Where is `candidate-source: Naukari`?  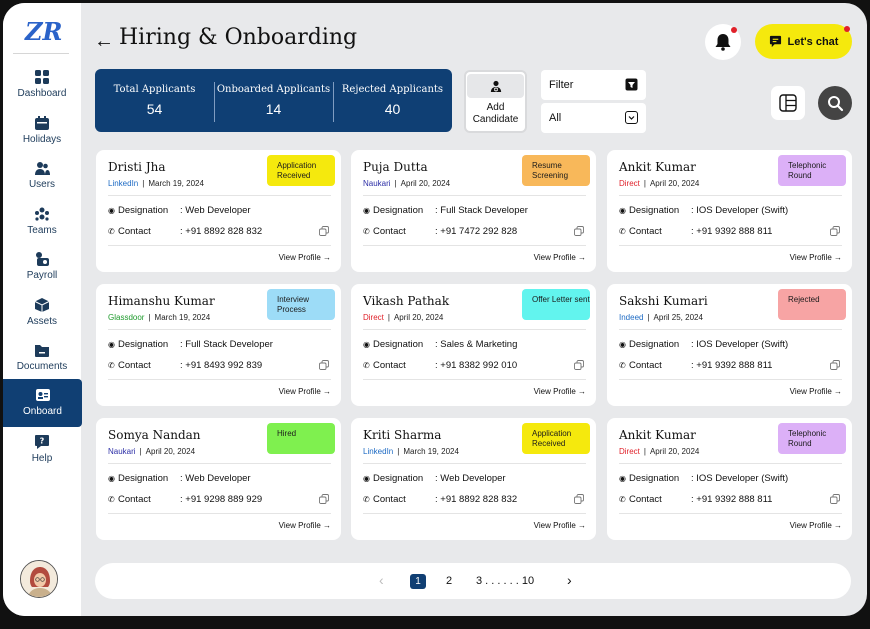 candidate-source: Naukari is located at coordinates (377, 183).